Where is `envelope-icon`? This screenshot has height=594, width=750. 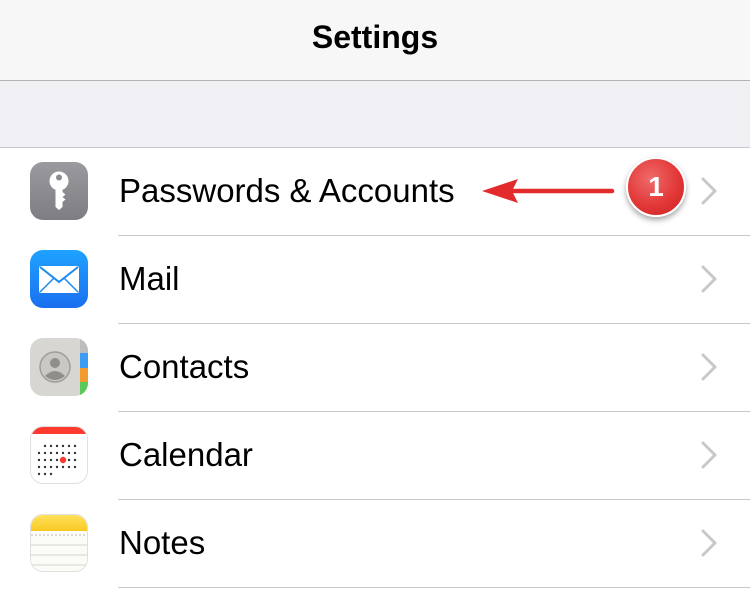 envelope-icon is located at coordinates (59, 279).